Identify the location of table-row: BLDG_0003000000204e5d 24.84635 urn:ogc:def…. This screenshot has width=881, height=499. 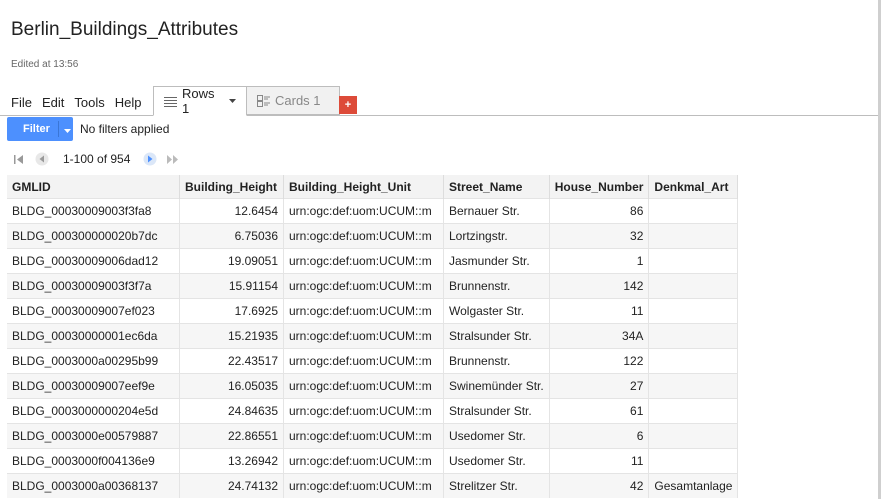
(373, 411).